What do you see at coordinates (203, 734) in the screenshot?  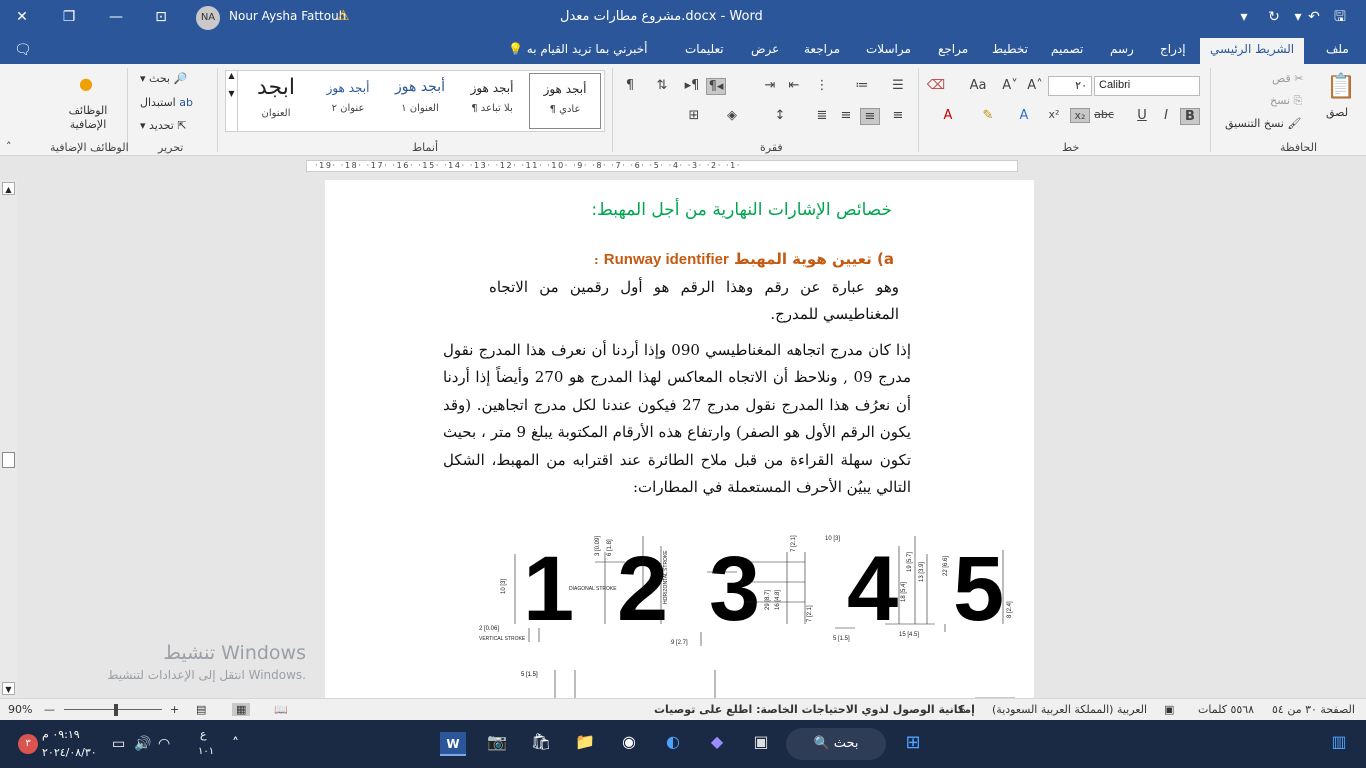 I see `input-language: ع` at bounding box center [203, 734].